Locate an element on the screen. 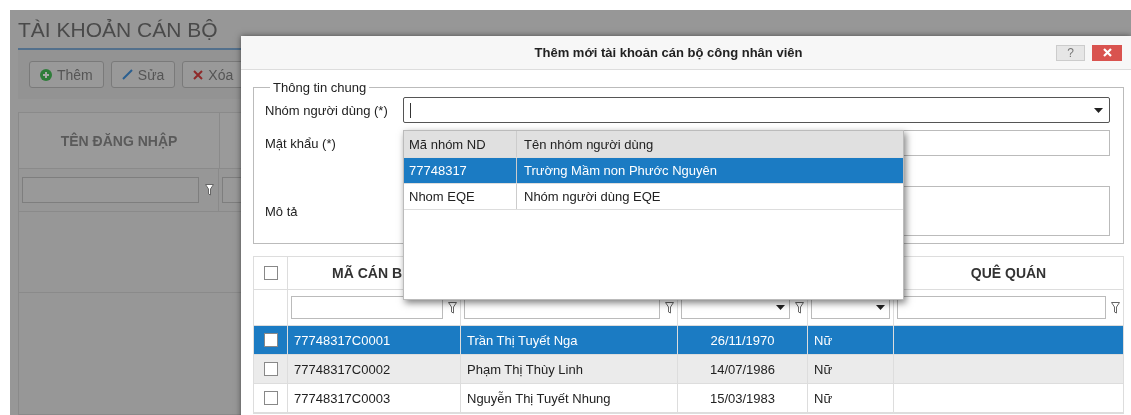 Image resolution: width=1131 pixels, height=415 pixels. table-cell: 14/07/1986 is located at coordinates (742, 369).